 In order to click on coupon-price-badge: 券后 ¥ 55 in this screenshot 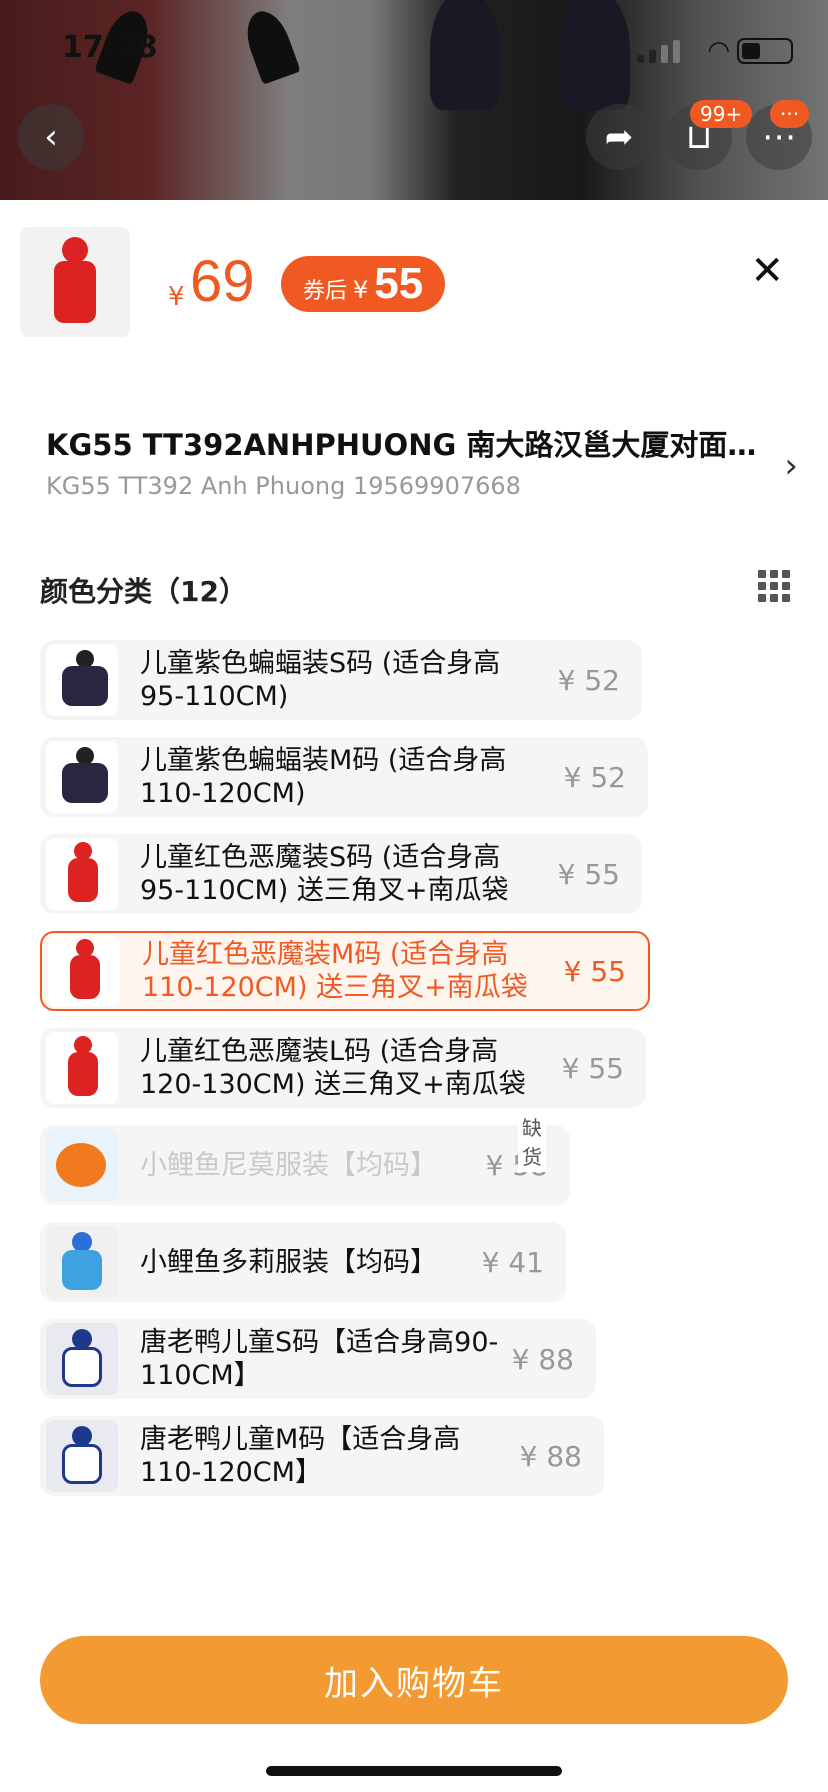, I will do `click(363, 284)`.